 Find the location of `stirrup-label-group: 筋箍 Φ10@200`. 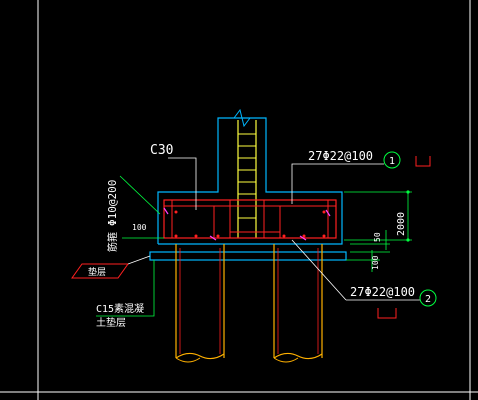

stirrup-label-group: 筋箍 Φ10@200 is located at coordinates (112, 216).